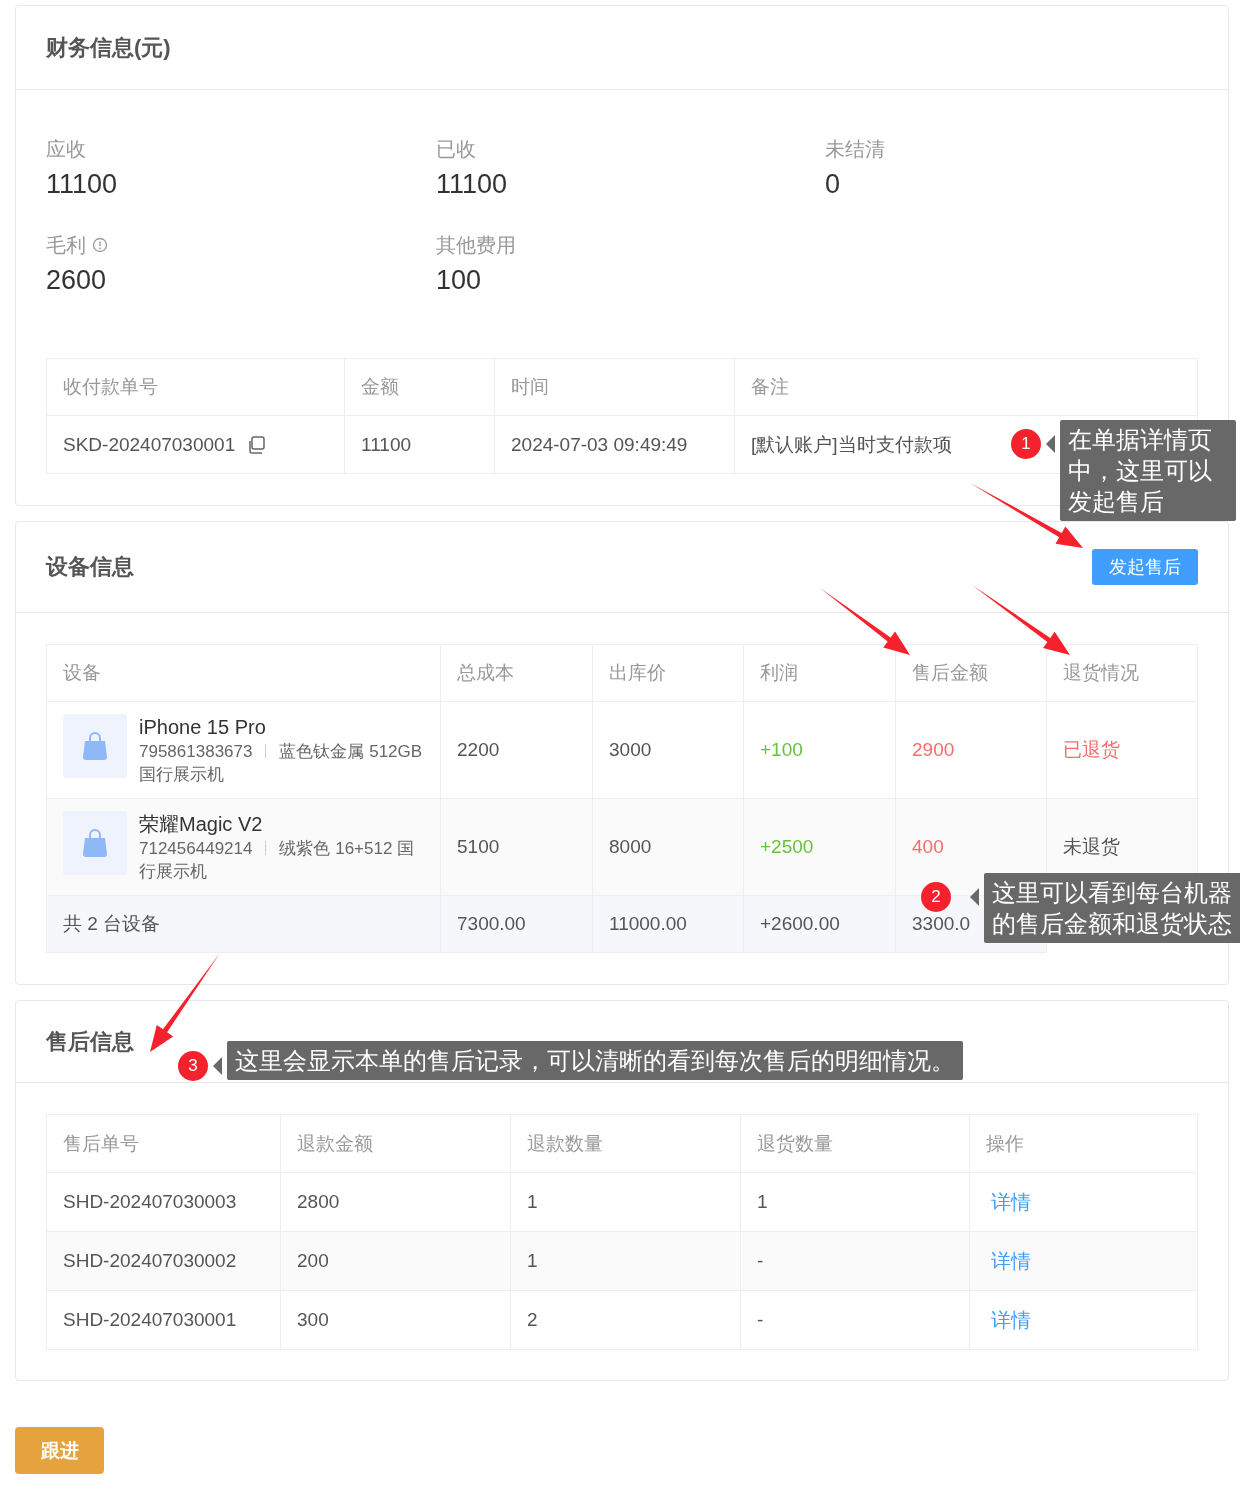  Describe the element at coordinates (668, 673) in the screenshot. I see `column-header: 出库价` at that location.